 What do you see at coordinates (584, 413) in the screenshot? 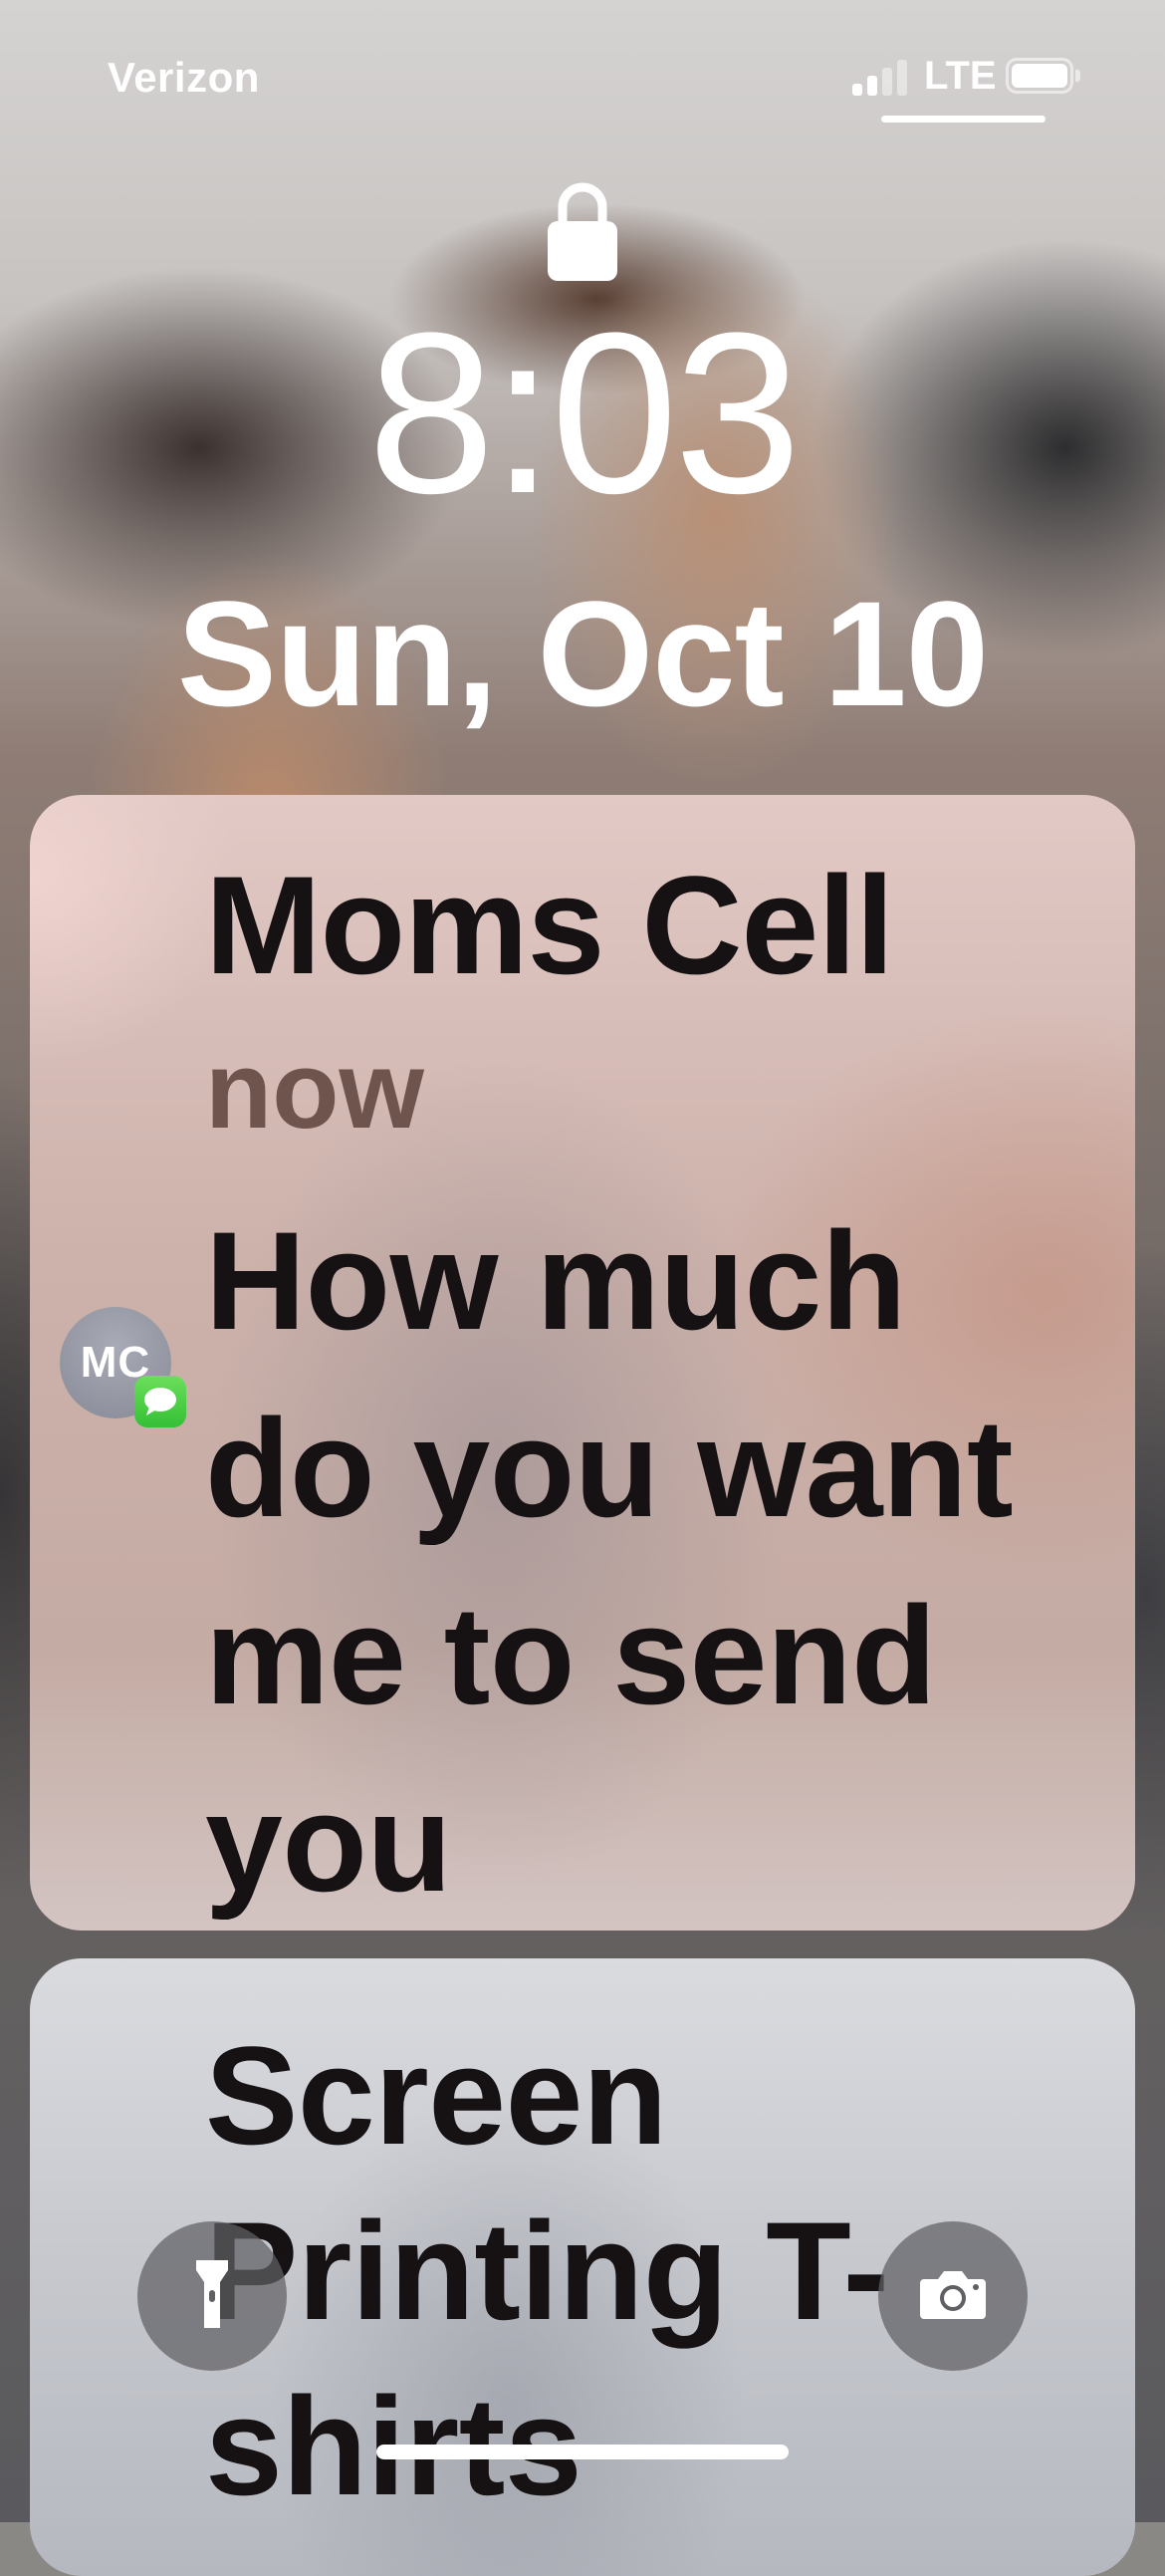
I see `lock-screen-time: 8:03` at bounding box center [584, 413].